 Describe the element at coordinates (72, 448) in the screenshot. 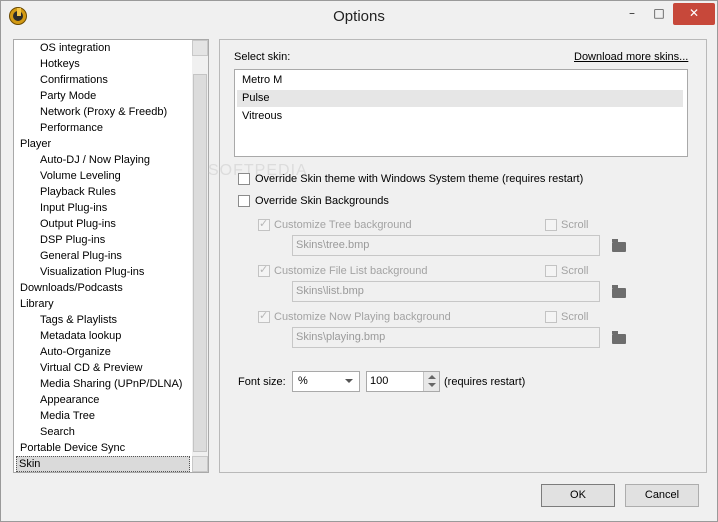

I see `tree-item: Portable Device Sync` at that location.